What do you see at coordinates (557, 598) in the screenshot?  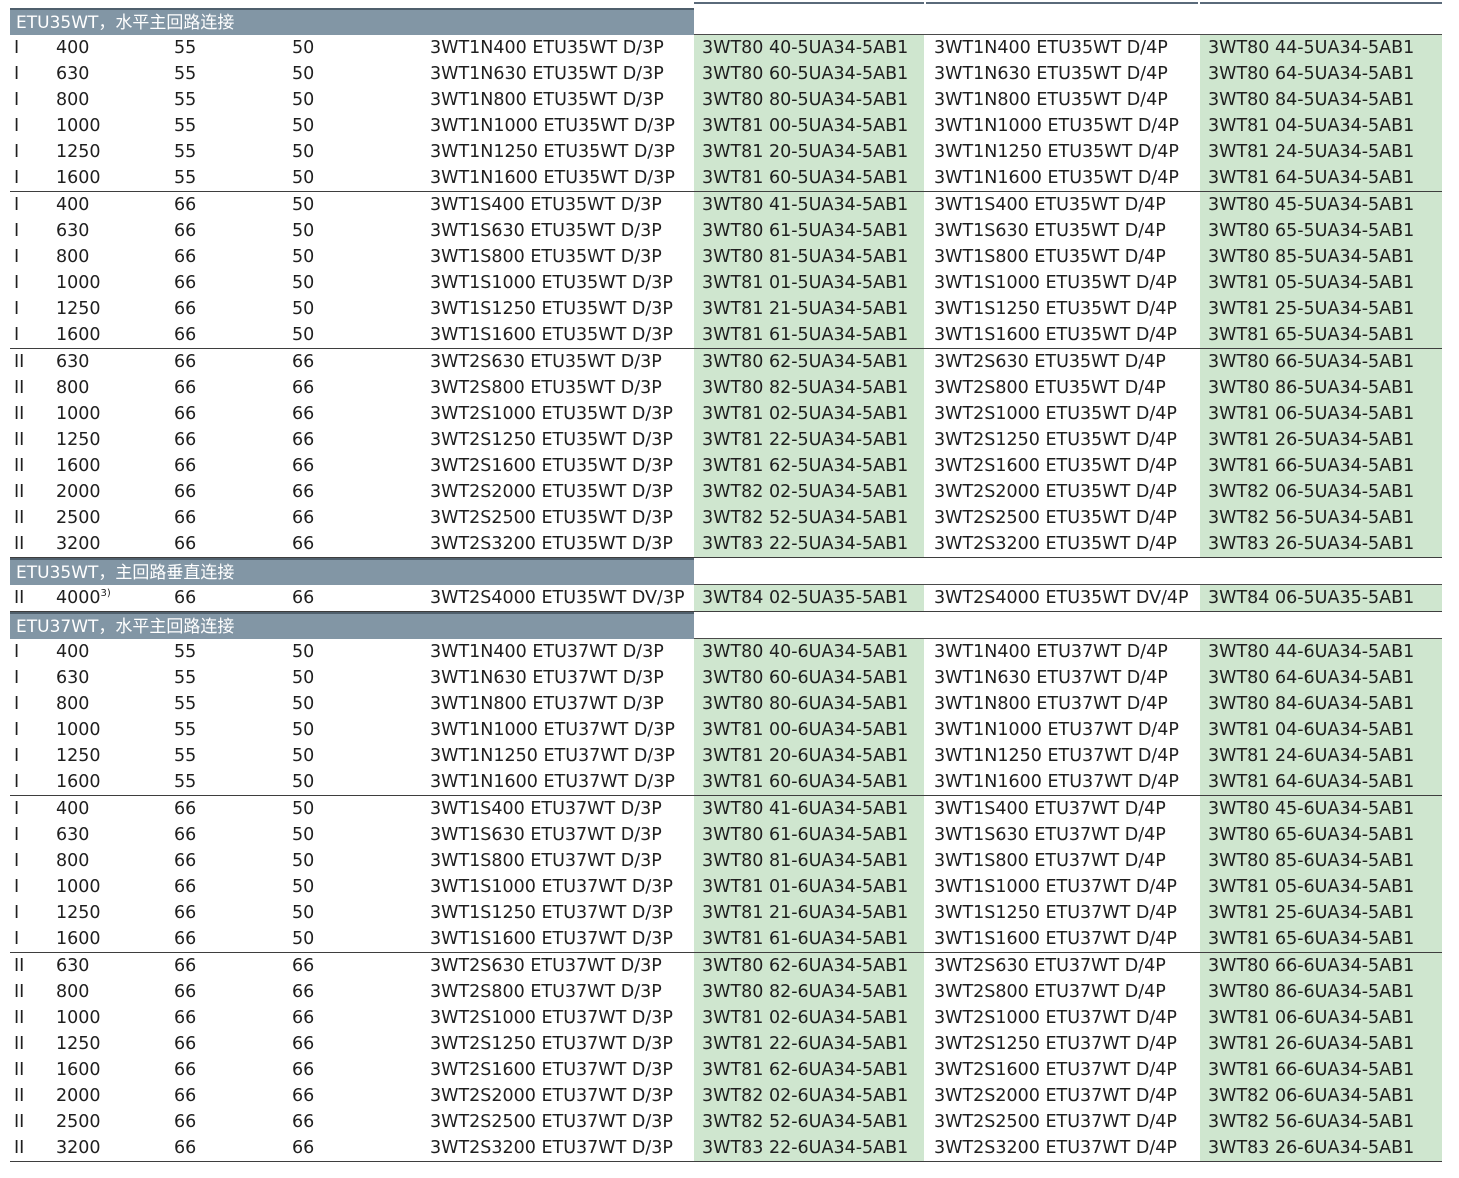 I see `type-3p-cell: 3WT2S4000 ETU35WT DV/3P` at bounding box center [557, 598].